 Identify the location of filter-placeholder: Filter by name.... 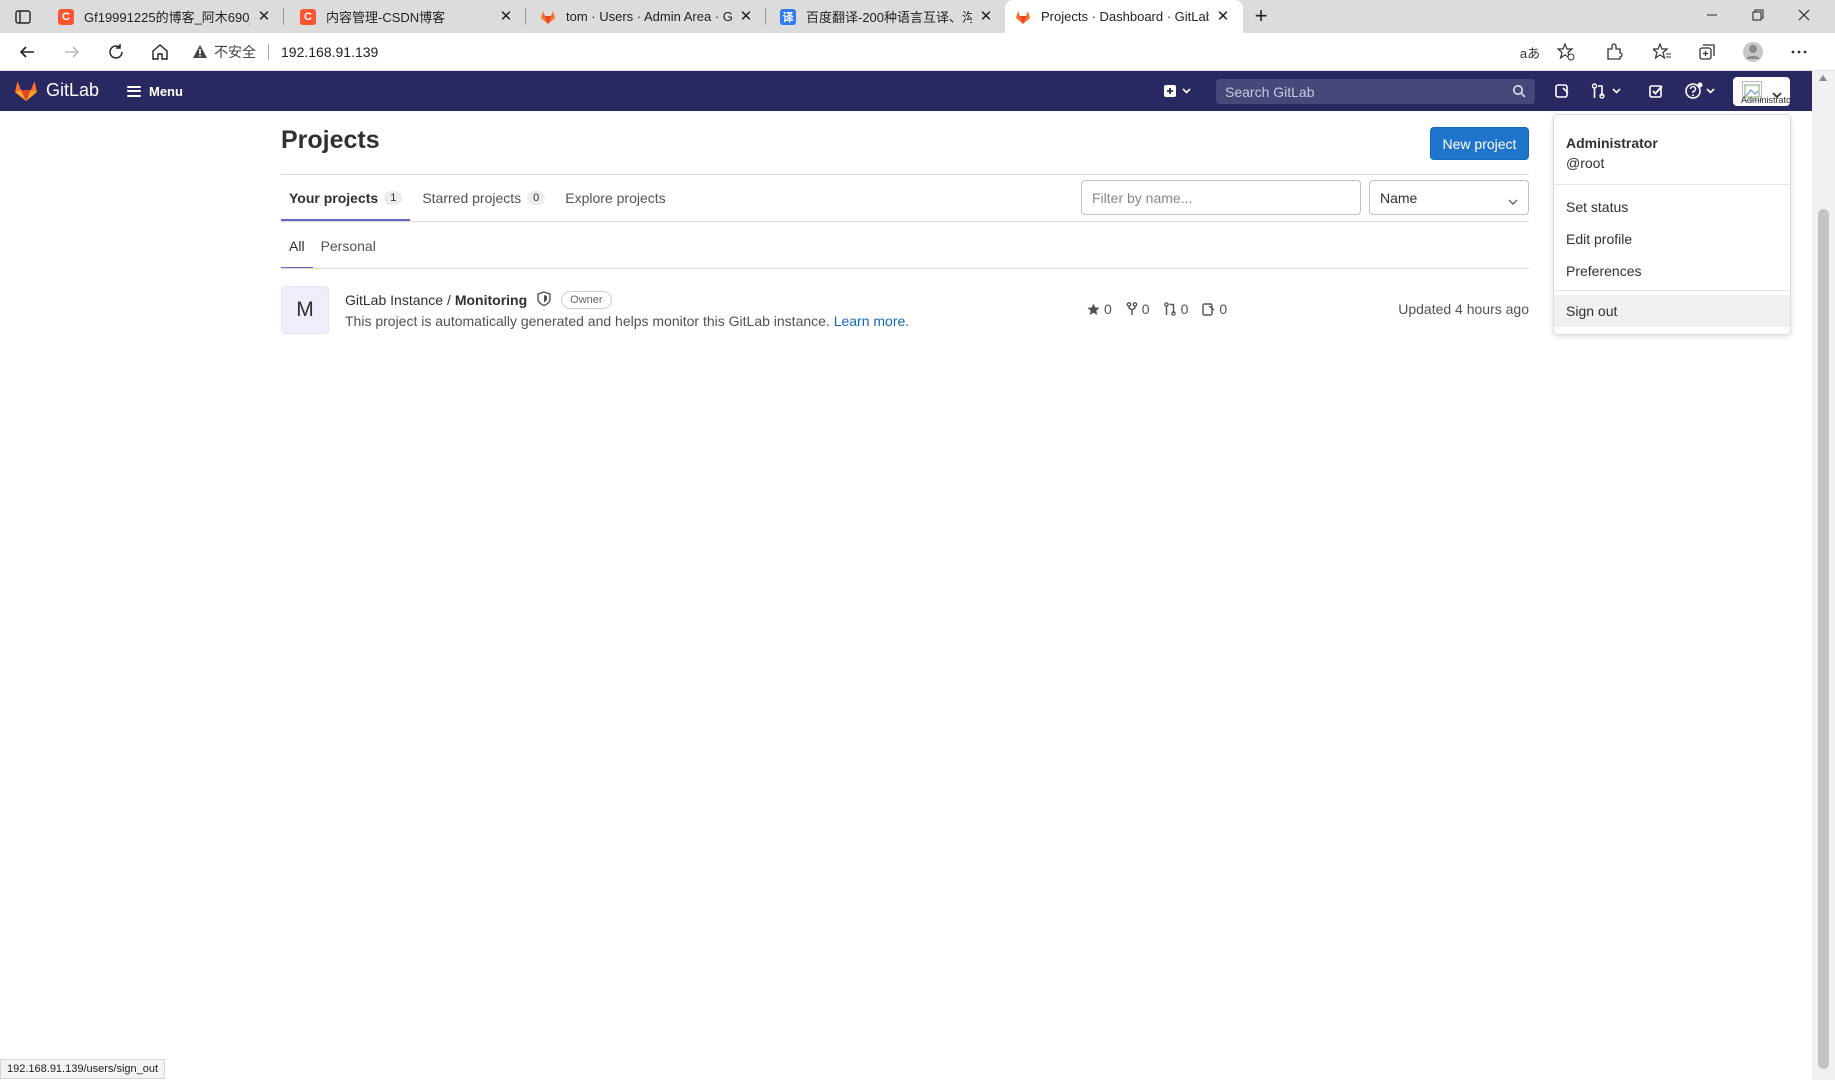
(1142, 197).